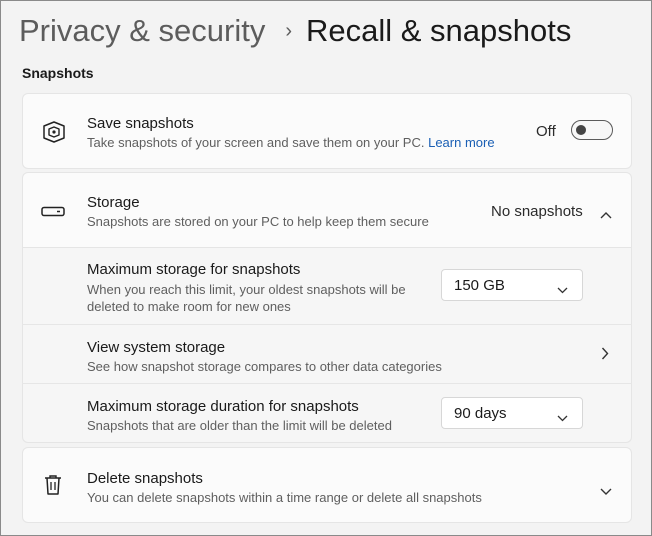 This screenshot has height=536, width=652. I want to click on max-duration-title: Maximum storage duration for snapshots, so click(223, 406).